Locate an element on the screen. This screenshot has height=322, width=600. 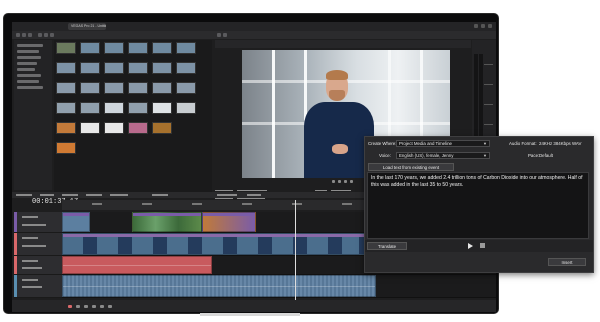
load-text-button: Load text from existing event is located at coordinates (411, 167).